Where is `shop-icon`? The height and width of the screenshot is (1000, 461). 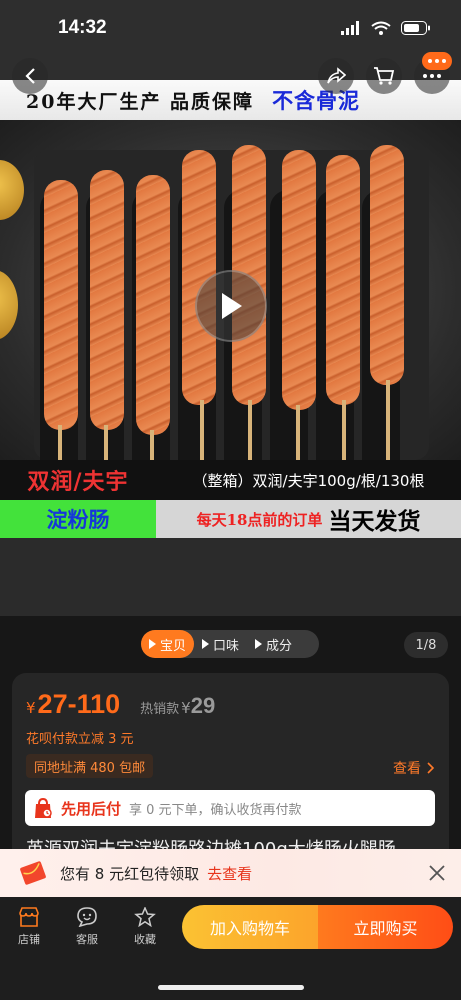
shop-icon is located at coordinates (29, 917).